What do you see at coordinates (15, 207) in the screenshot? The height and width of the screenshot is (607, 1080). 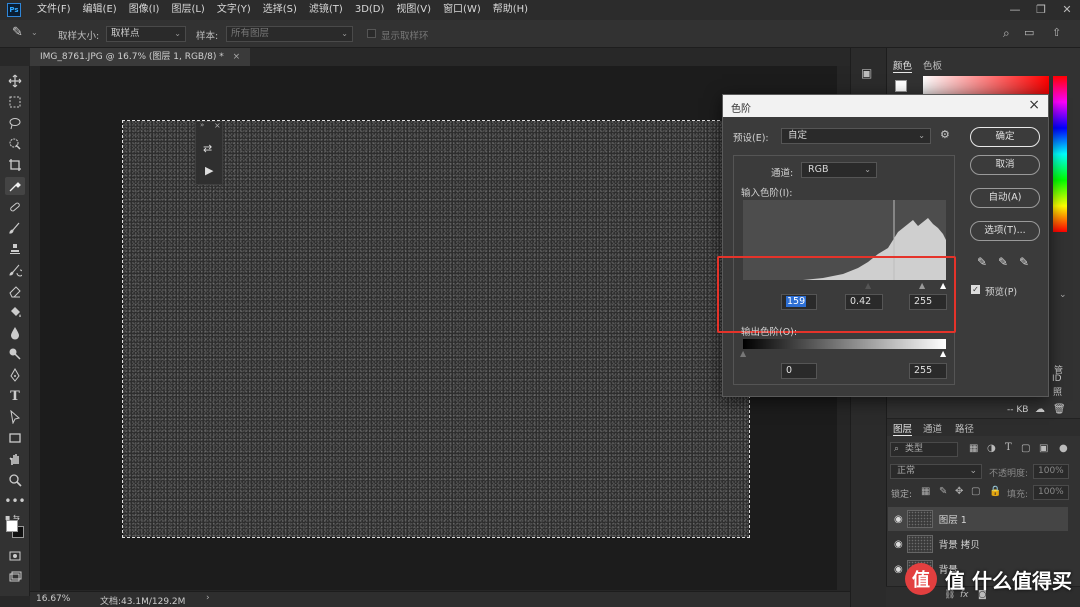 I see `healing-brush-tool-icon` at bounding box center [15, 207].